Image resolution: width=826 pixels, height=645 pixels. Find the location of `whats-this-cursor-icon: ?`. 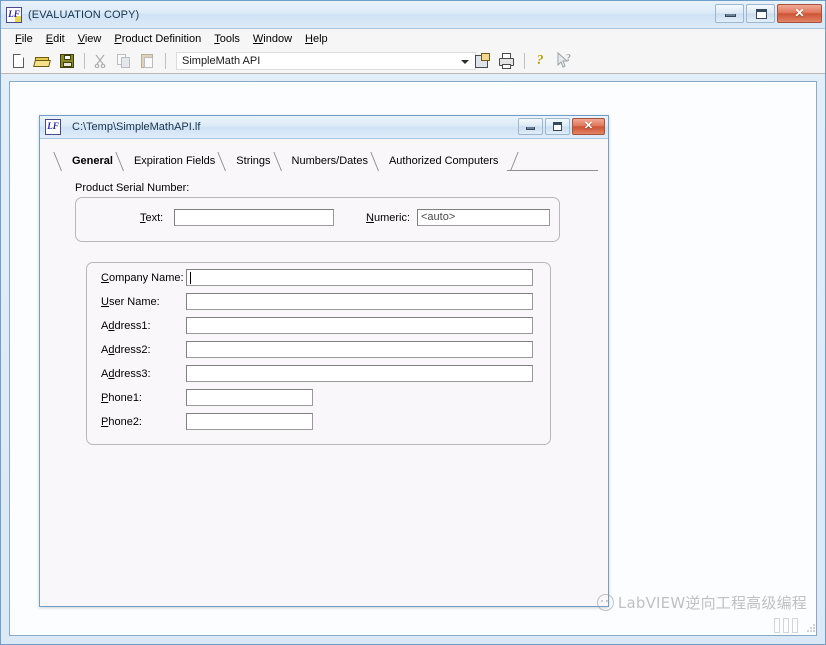

whats-this-cursor-icon: ? is located at coordinates (564, 59).